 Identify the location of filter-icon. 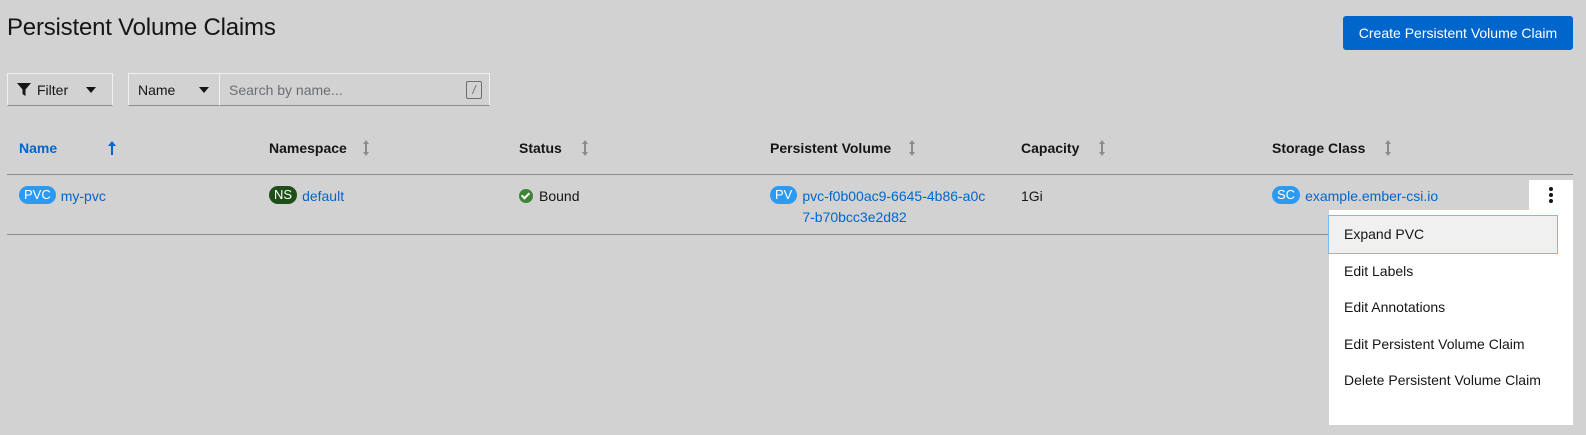
(24, 89).